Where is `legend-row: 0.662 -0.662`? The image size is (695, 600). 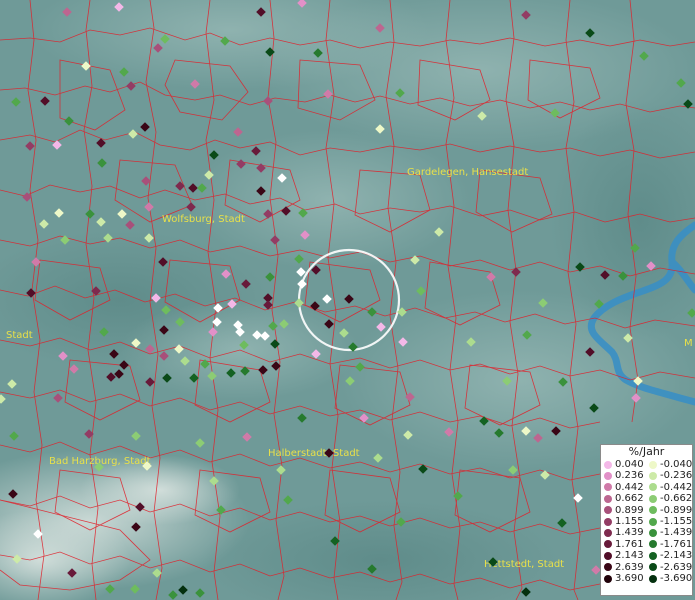
legend-row: 0.662 -0.662 is located at coordinates (646, 498).